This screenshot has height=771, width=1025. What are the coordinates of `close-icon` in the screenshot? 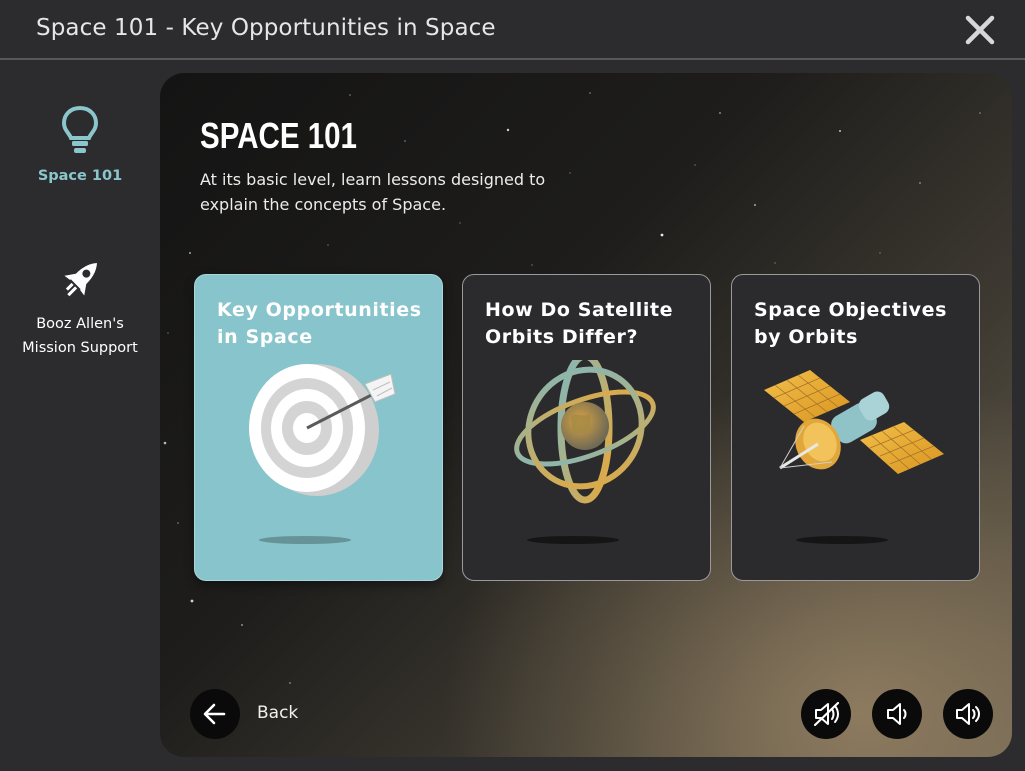 It's located at (980, 30).